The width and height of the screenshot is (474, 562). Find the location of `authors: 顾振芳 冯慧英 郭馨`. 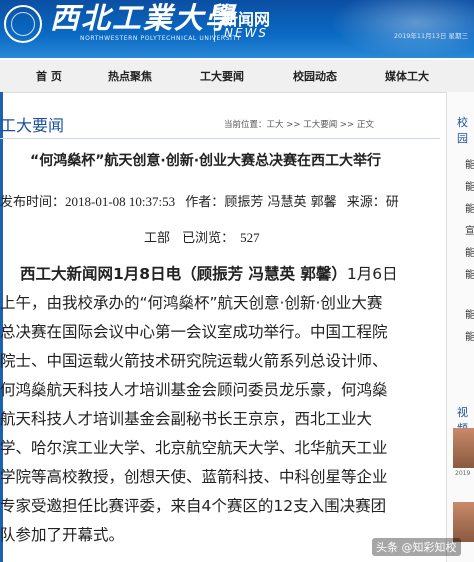

authors: 顾振芳 冯慧英 郭馨 is located at coordinates (280, 202).